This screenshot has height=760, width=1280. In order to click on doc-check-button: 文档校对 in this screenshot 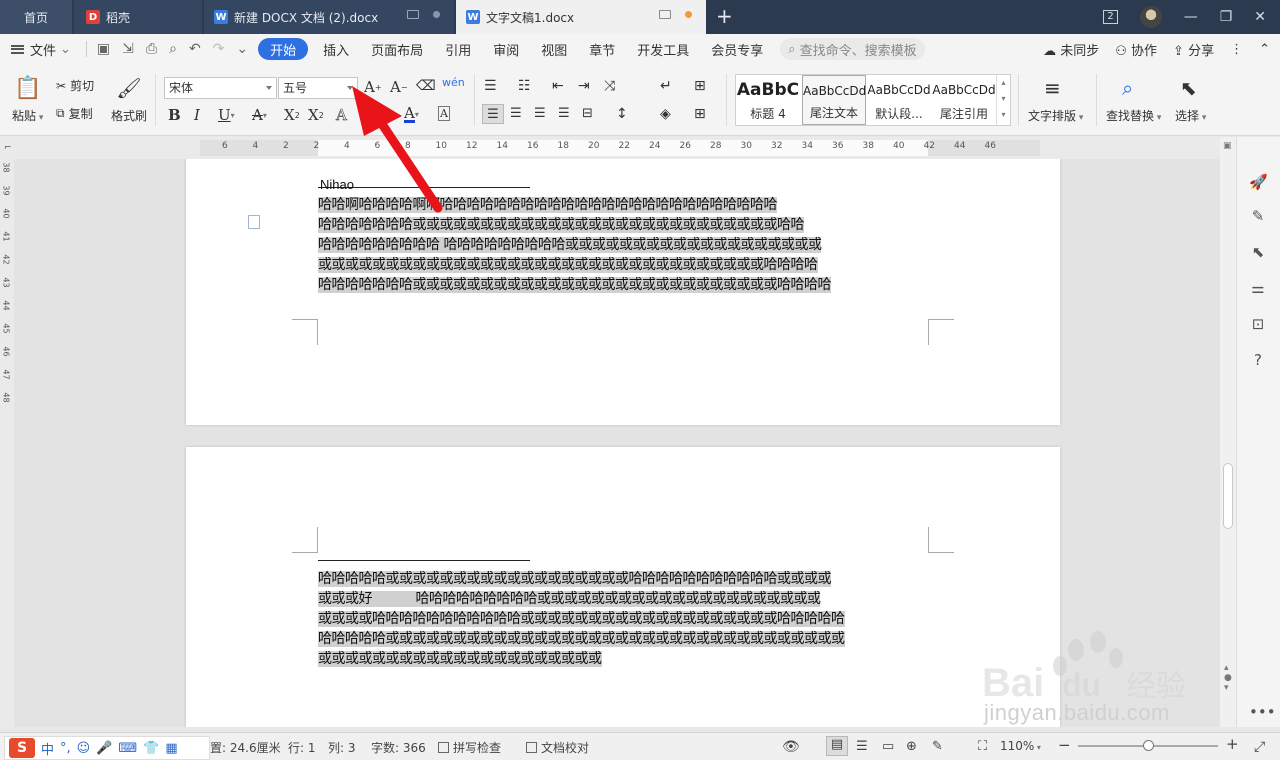, I will do `click(557, 747)`.